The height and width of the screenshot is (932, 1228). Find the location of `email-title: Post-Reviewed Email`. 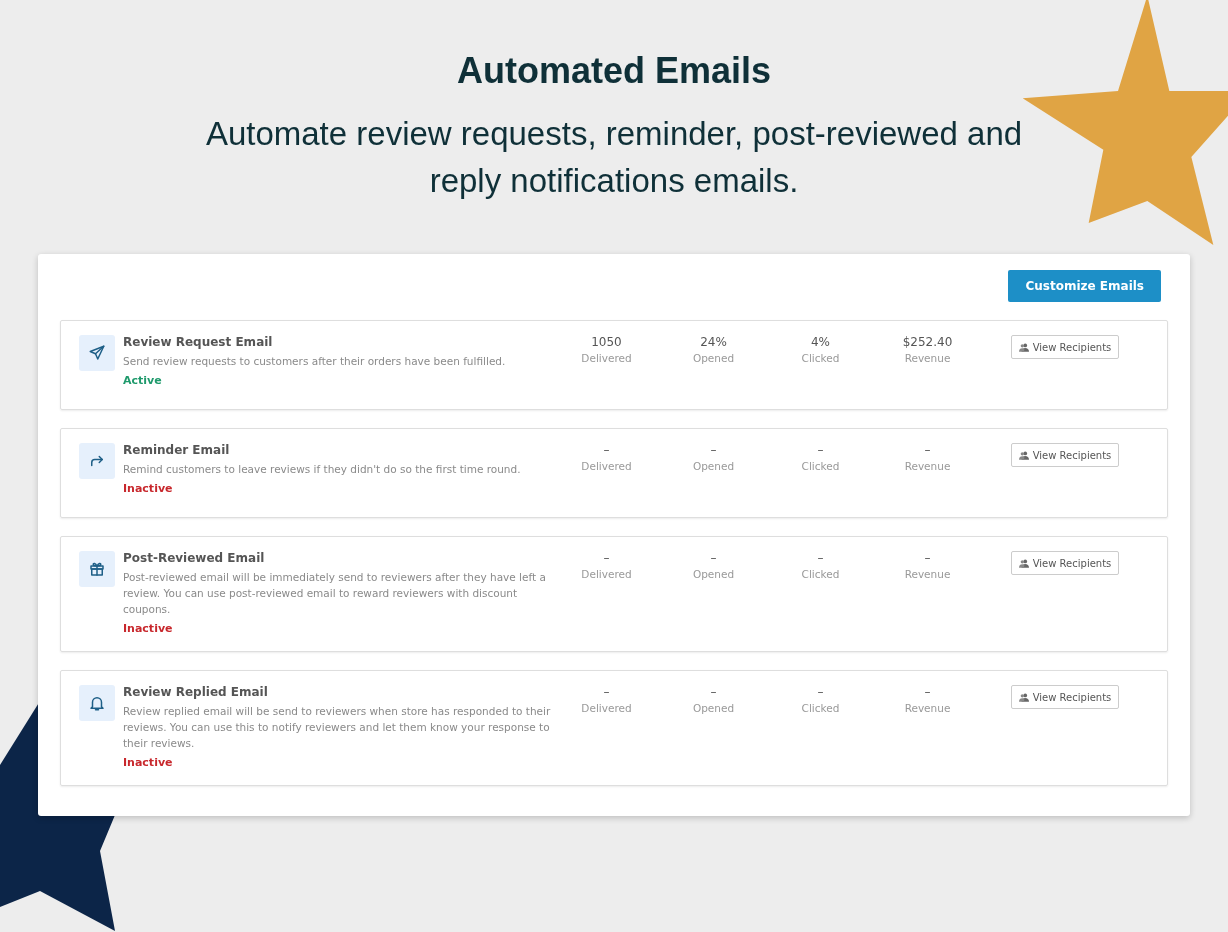

email-title: Post-Reviewed Email is located at coordinates (194, 558).